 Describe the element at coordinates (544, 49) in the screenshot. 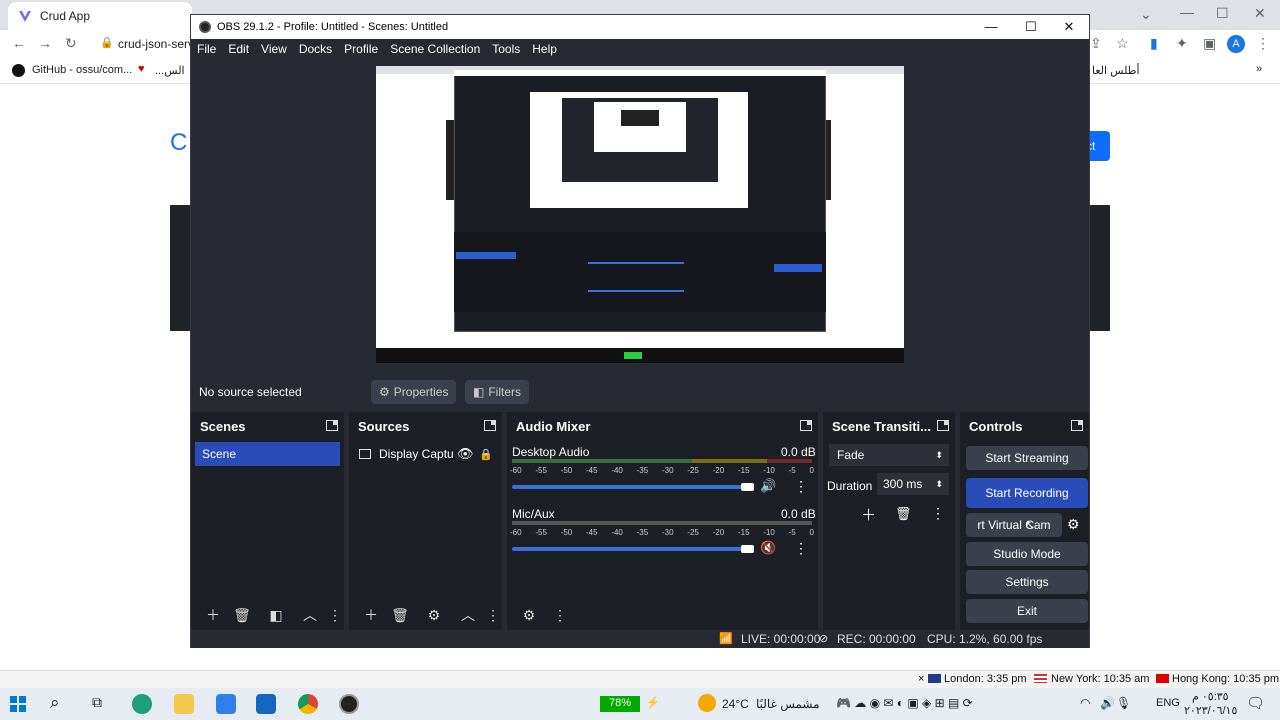

I see `menu-help: Help` at that location.